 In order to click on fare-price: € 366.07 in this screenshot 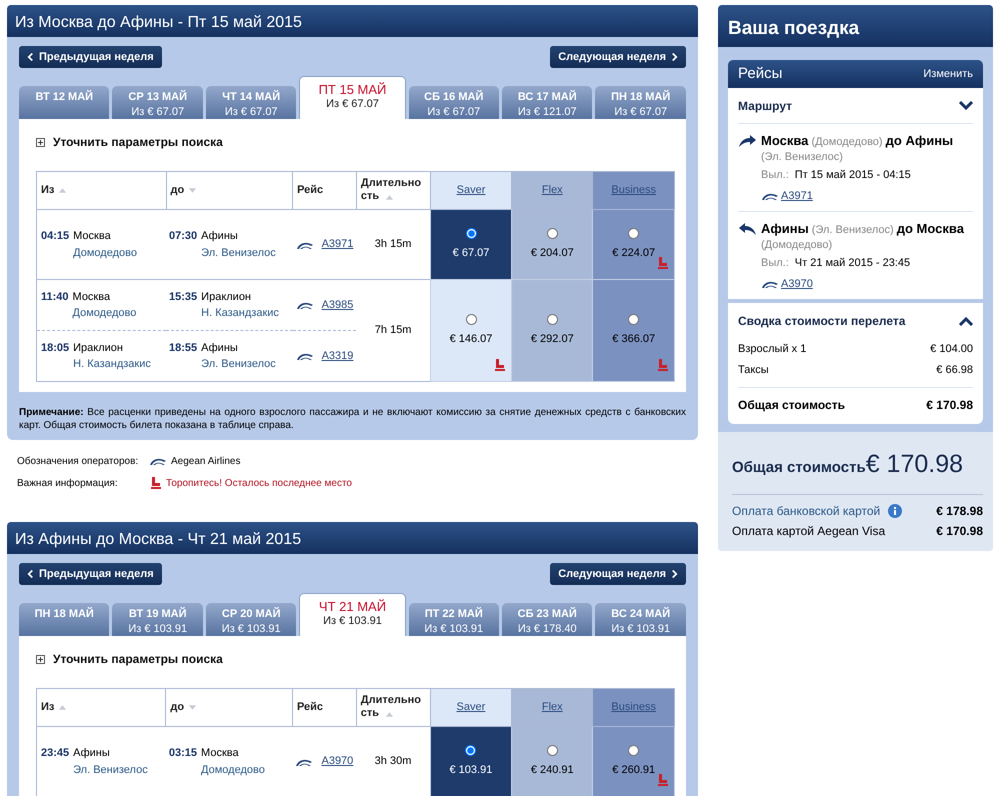, I will do `click(633, 339)`.